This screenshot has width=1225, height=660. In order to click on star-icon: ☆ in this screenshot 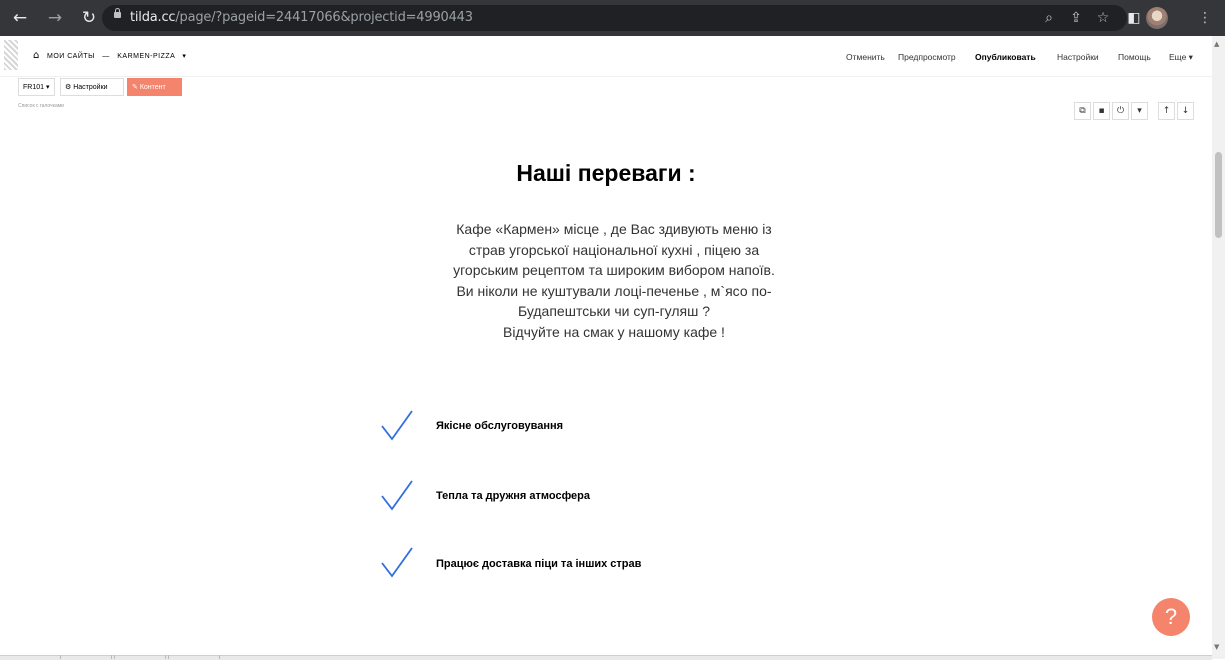, I will do `click(1103, 18)`.